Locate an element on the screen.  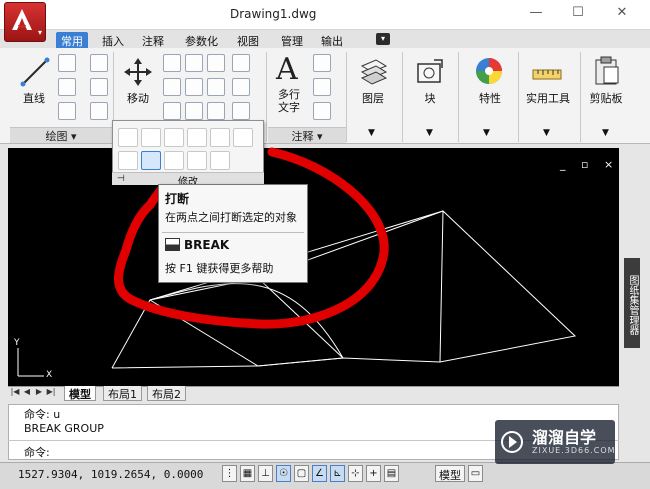
tooltip-description: 在两点之间打断选定的对象 is located at coordinates (231, 217).